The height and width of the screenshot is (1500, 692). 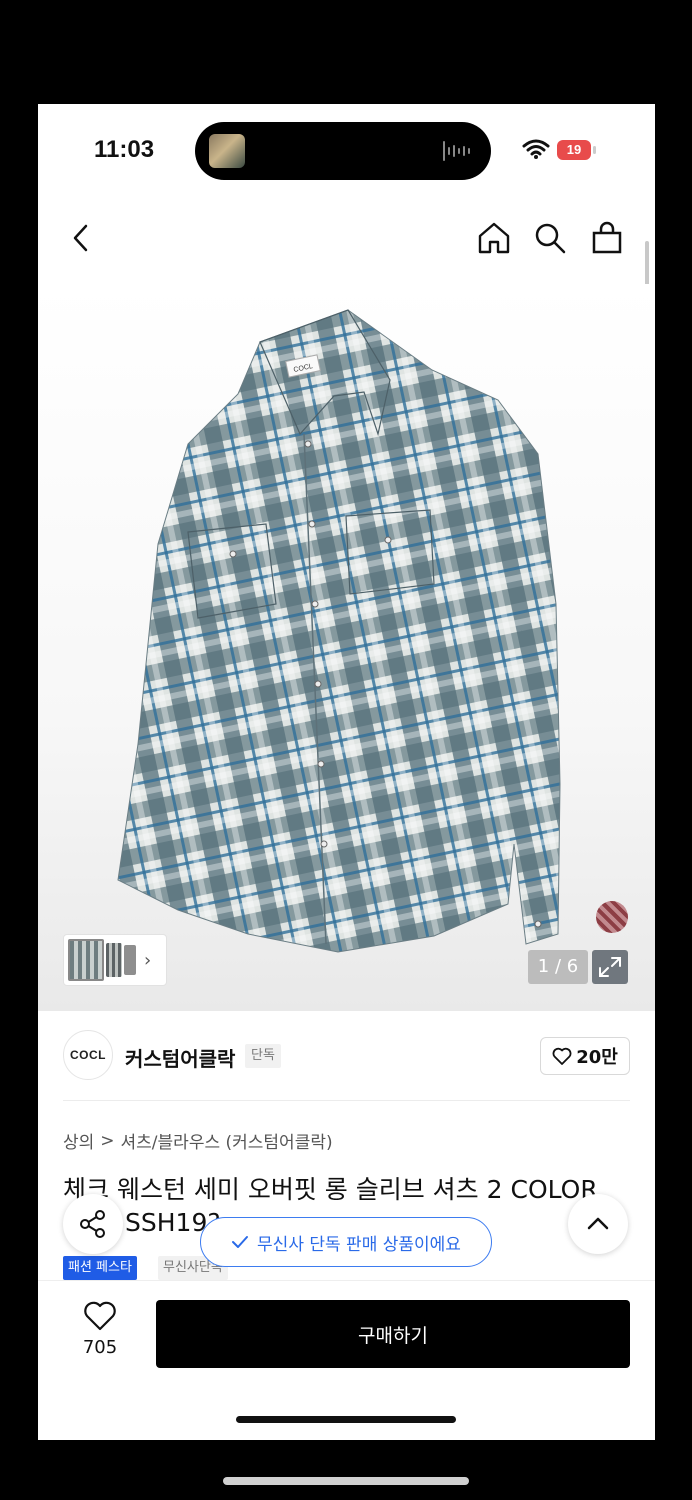 What do you see at coordinates (78, 1140) in the screenshot?
I see `breadcrumb-category: 상의` at bounding box center [78, 1140].